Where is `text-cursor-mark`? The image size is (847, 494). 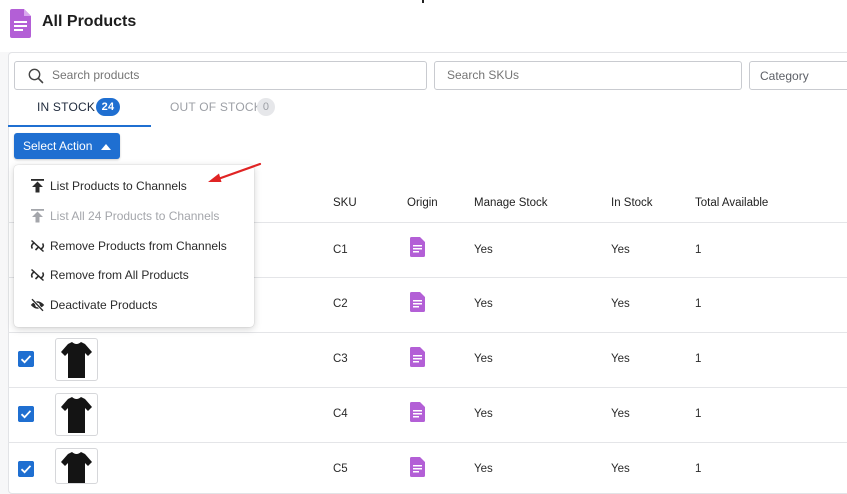 text-cursor-mark is located at coordinates (423, 1).